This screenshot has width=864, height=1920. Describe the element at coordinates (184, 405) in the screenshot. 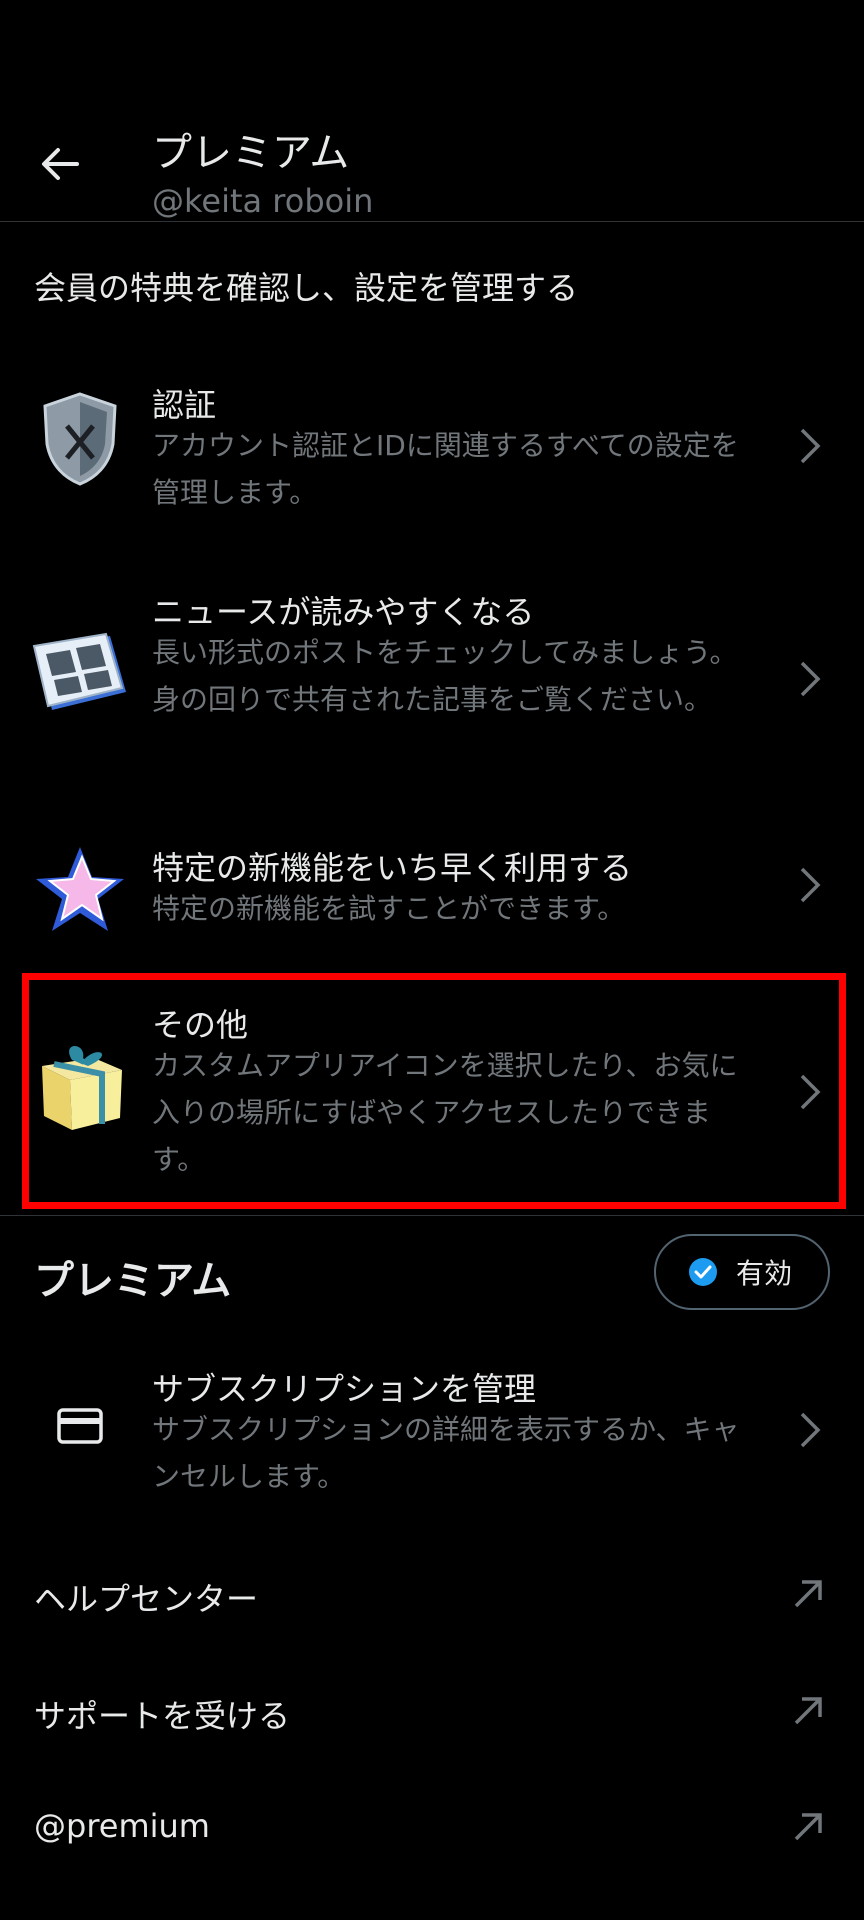

I see `feature-title: 認証` at that location.